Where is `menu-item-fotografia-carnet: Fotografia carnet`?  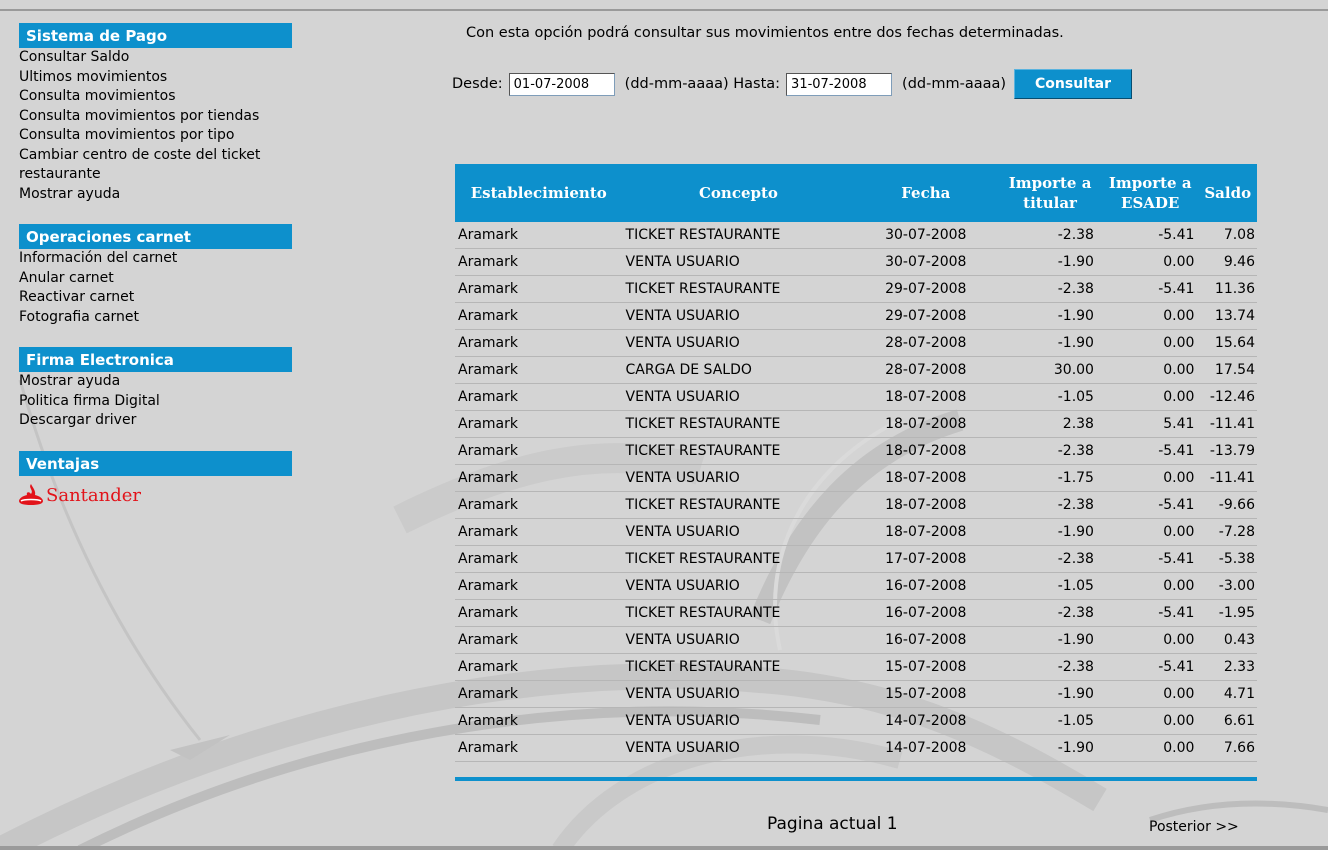
menu-item-fotografia-carnet: Fotografia carnet is located at coordinates (155, 318).